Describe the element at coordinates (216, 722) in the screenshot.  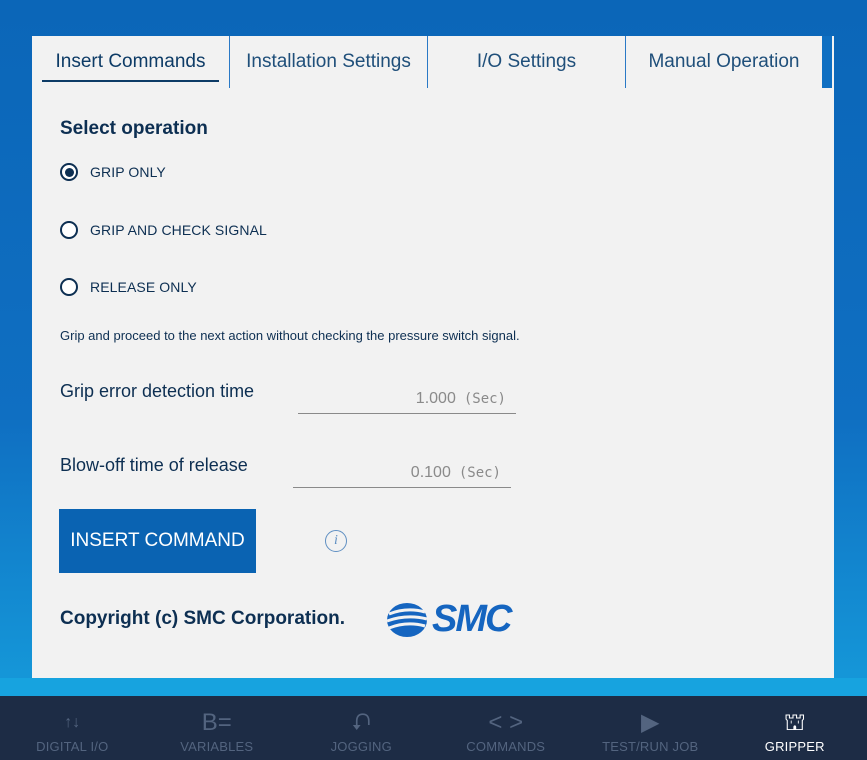
I see `variables-icon: B=` at that location.